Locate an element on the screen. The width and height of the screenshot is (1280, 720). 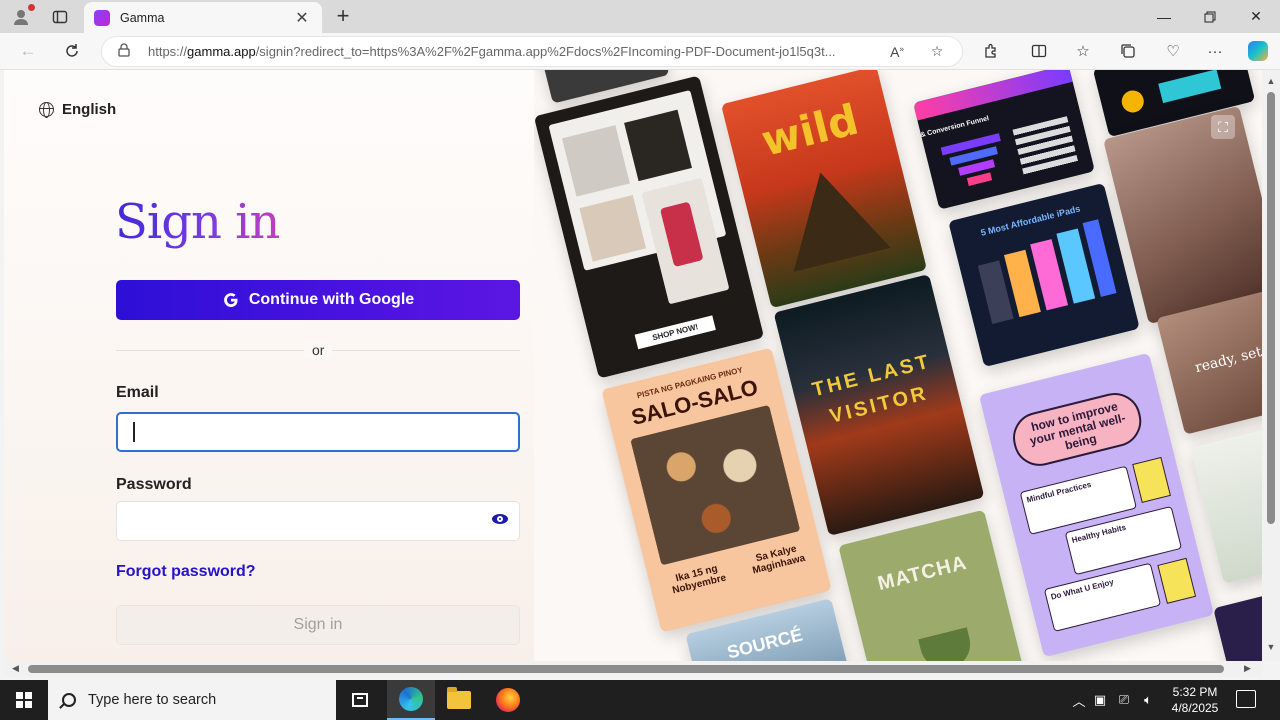
task-view-button is located at coordinates (360, 700).